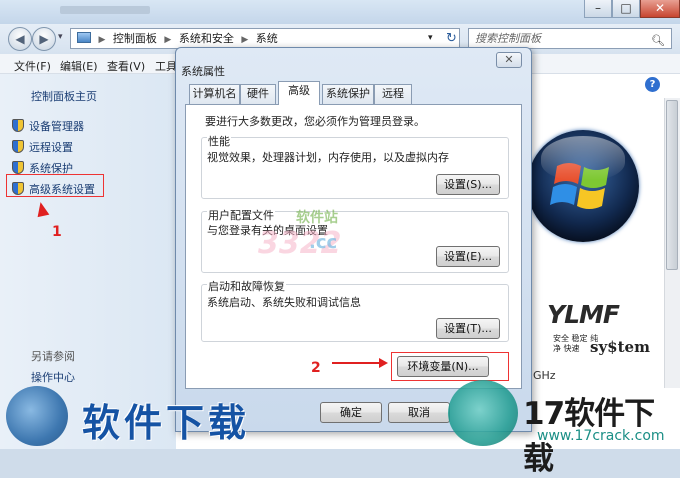 This screenshot has width=680, height=478. Describe the element at coordinates (660, 9) in the screenshot. I see `close-button: ✕` at that location.